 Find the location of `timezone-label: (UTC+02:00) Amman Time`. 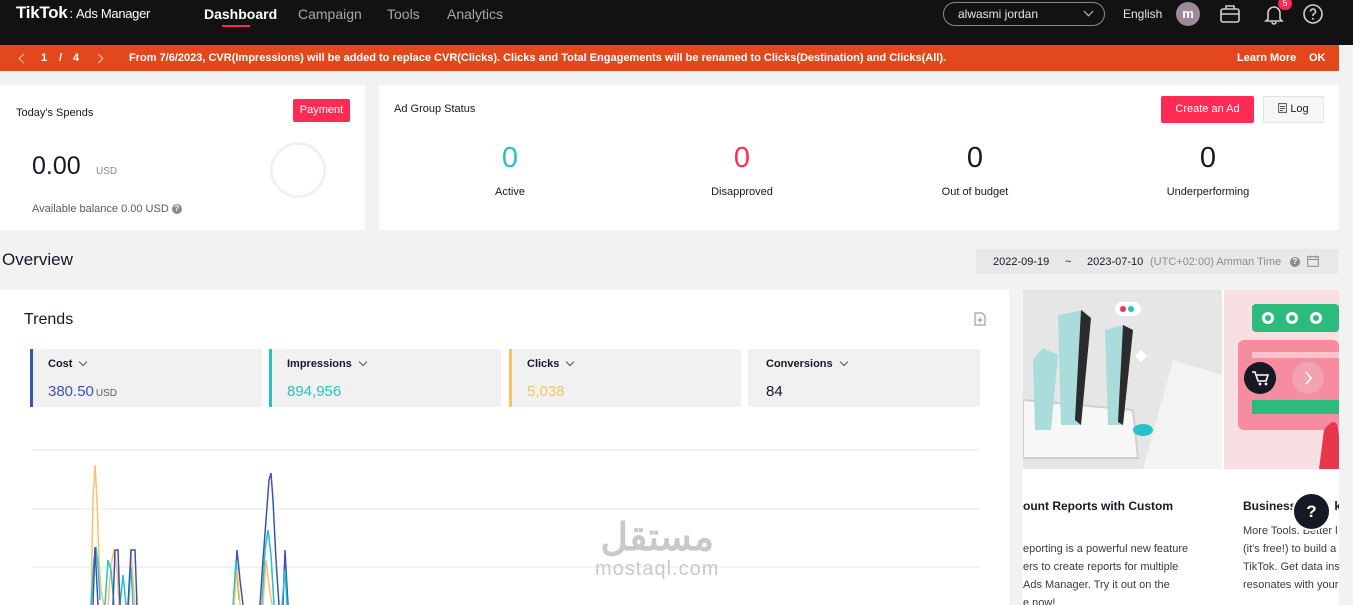

timezone-label: (UTC+02:00) Amman Time is located at coordinates (1216, 262).